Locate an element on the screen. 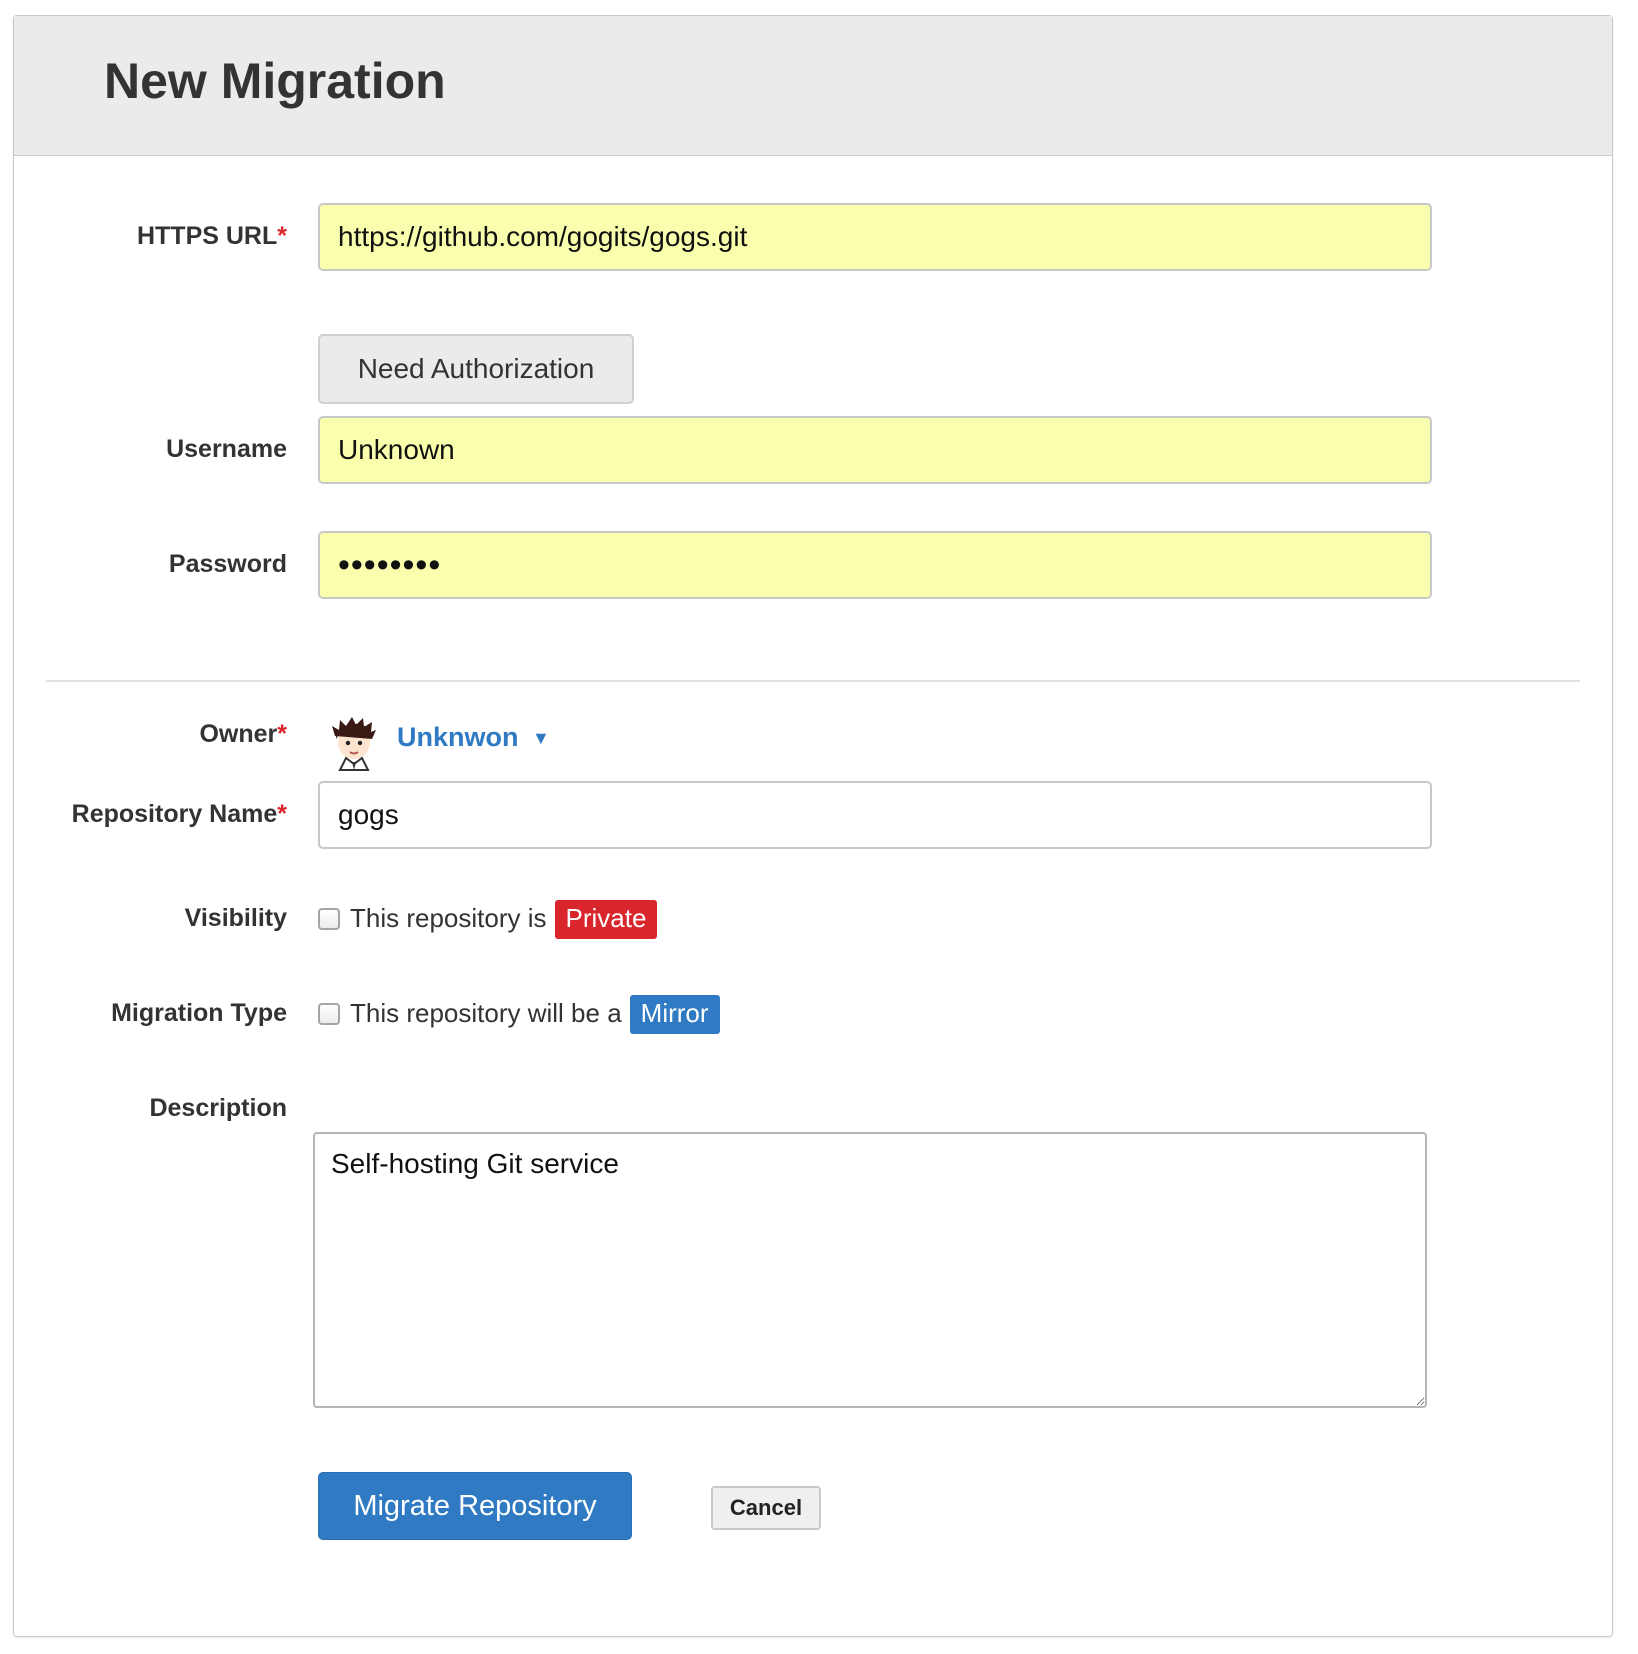 The width and height of the screenshot is (1638, 1654). private-badge: Private is located at coordinates (606, 919).